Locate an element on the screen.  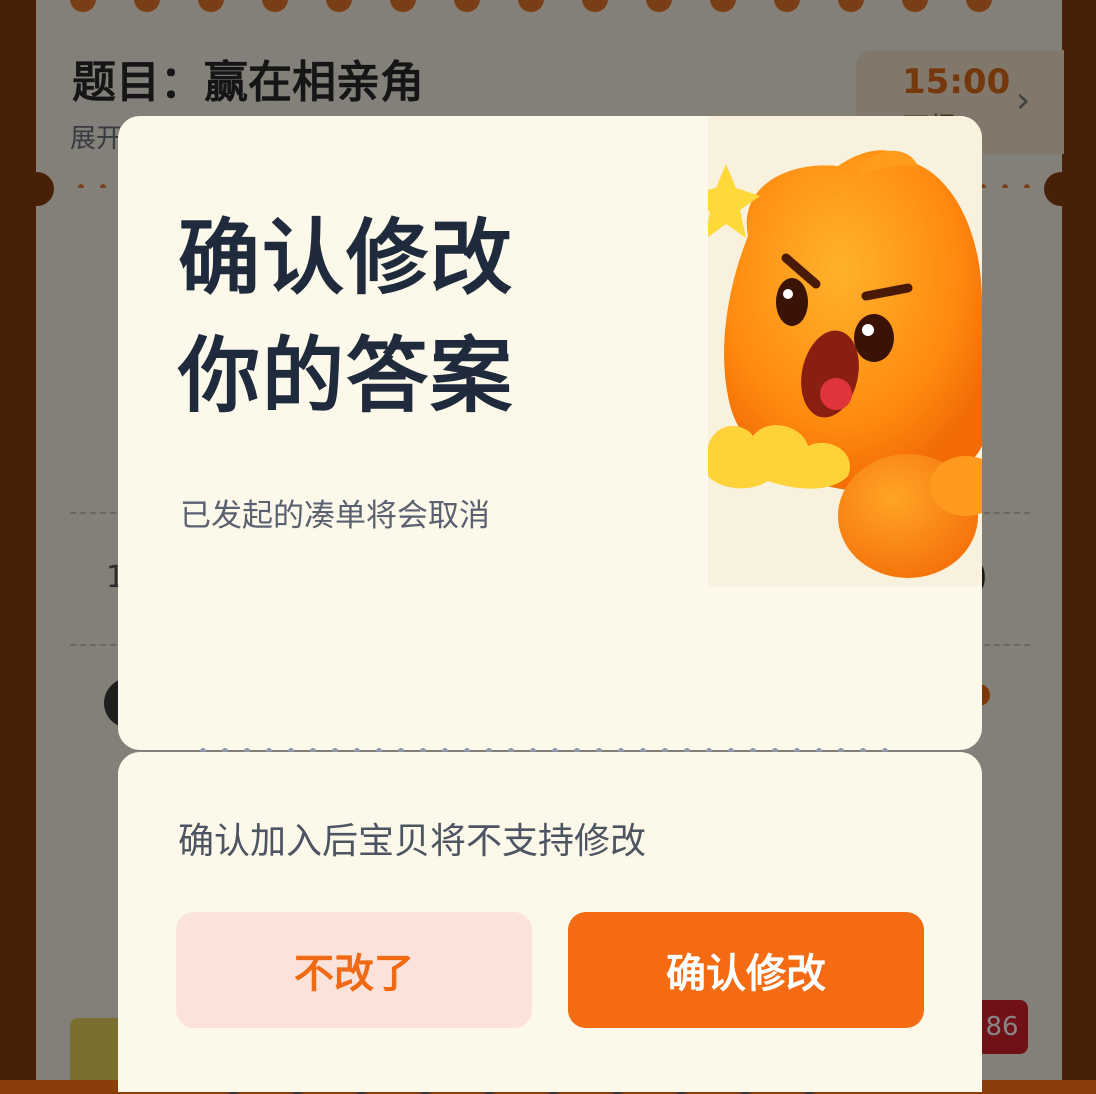
cancel-button: 不改了 is located at coordinates (354, 970).